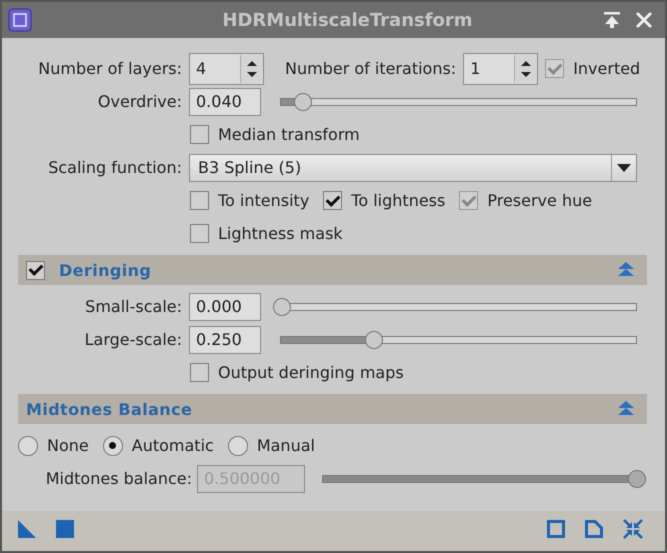 This screenshot has height=553, width=667. Describe the element at coordinates (289, 134) in the screenshot. I see `checkbox-label: Median transform` at that location.